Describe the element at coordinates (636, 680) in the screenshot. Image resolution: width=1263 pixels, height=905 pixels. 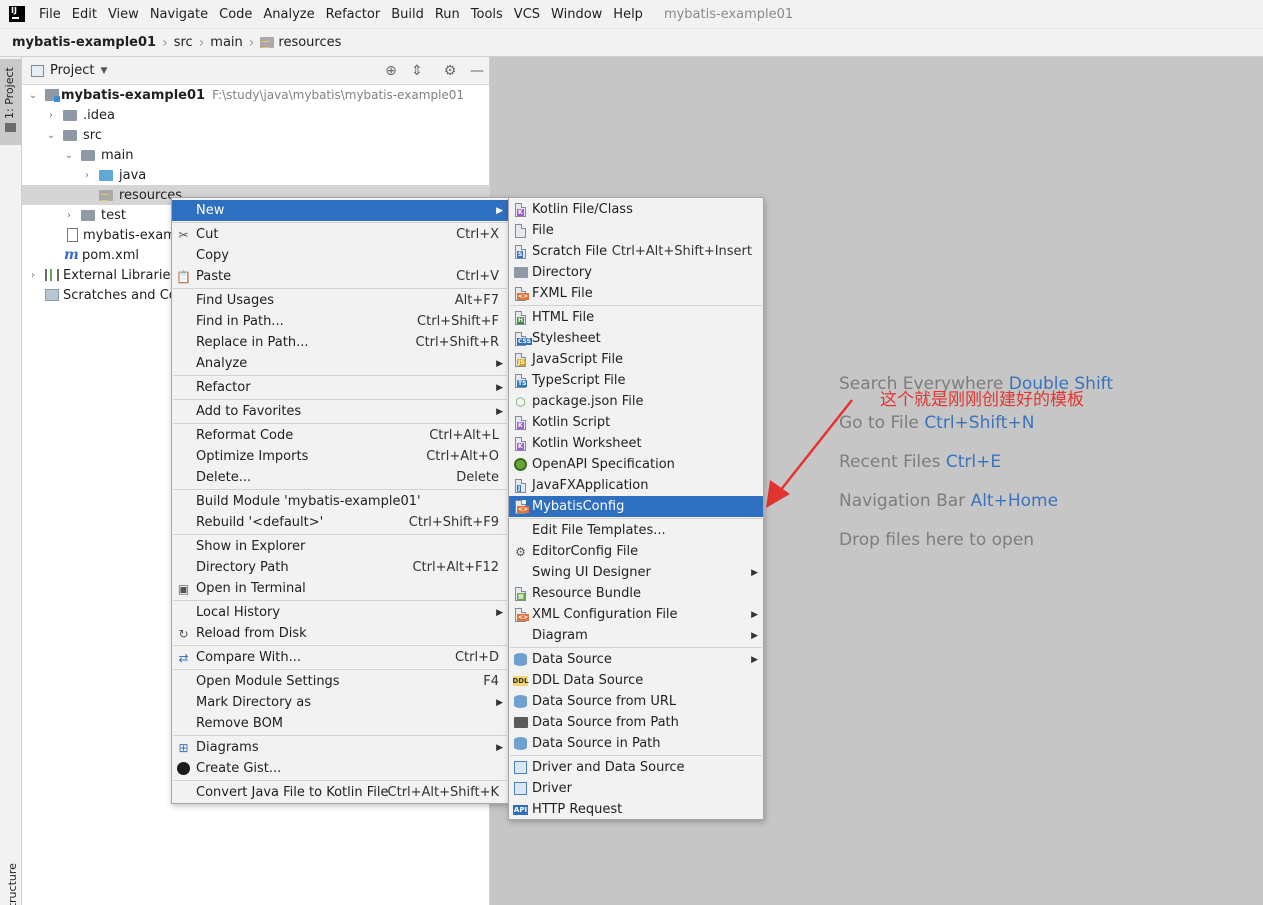
I see `submenu-item-ddl-data-source: DDL DDL Data Source` at that location.